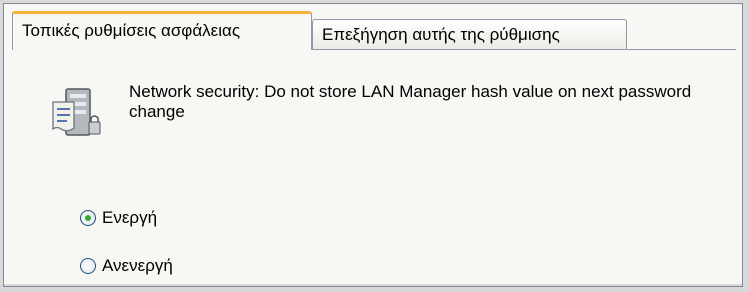  Describe the element at coordinates (88, 218) in the screenshot. I see `radio-enabled-button` at that location.